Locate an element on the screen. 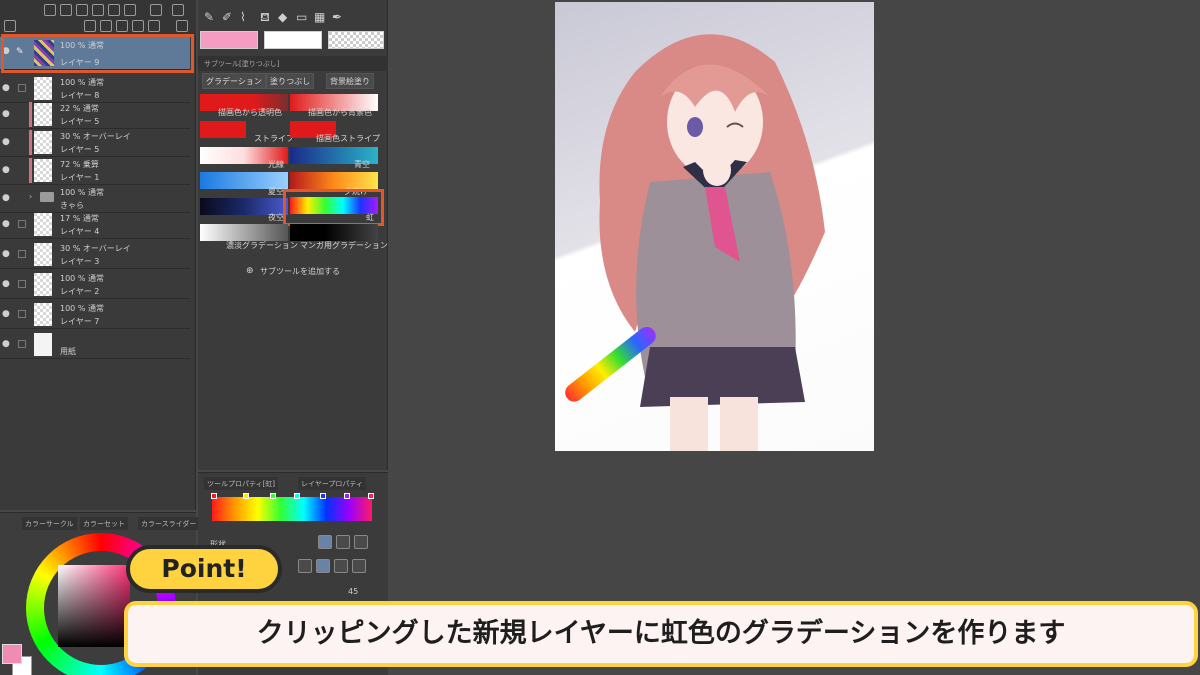 The width and height of the screenshot is (1200, 675). layer-mode: 30 % オーバーレイ is located at coordinates (95, 136).